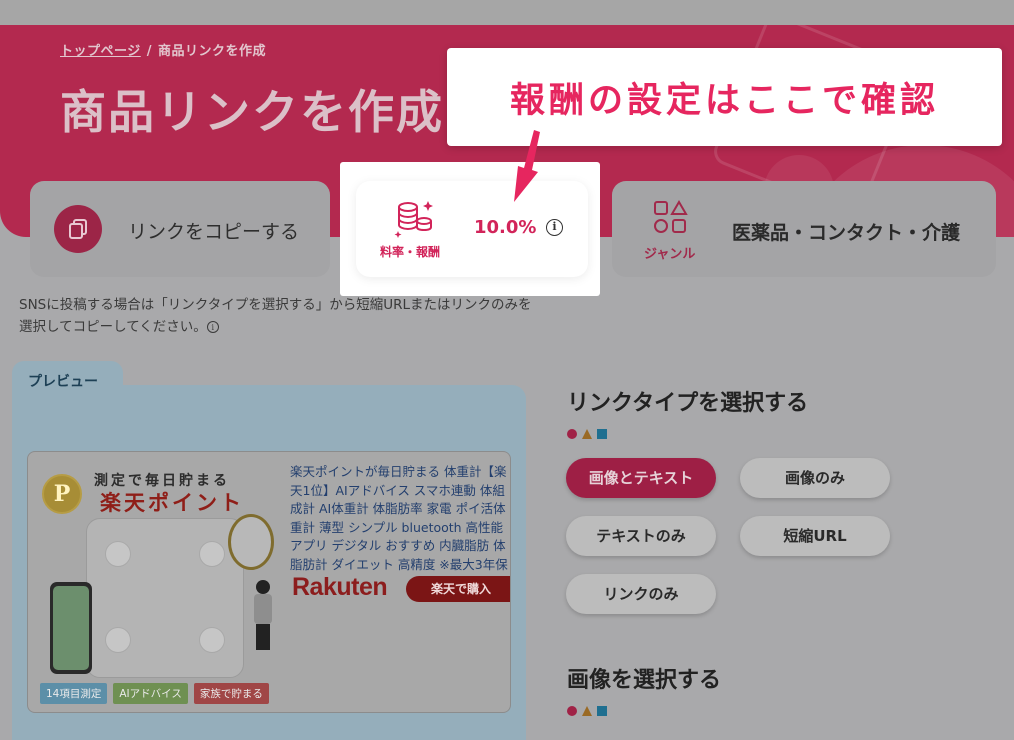 The height and width of the screenshot is (740, 1014). I want to click on link-type-option-image-text: 画像とテキスト, so click(641, 478).